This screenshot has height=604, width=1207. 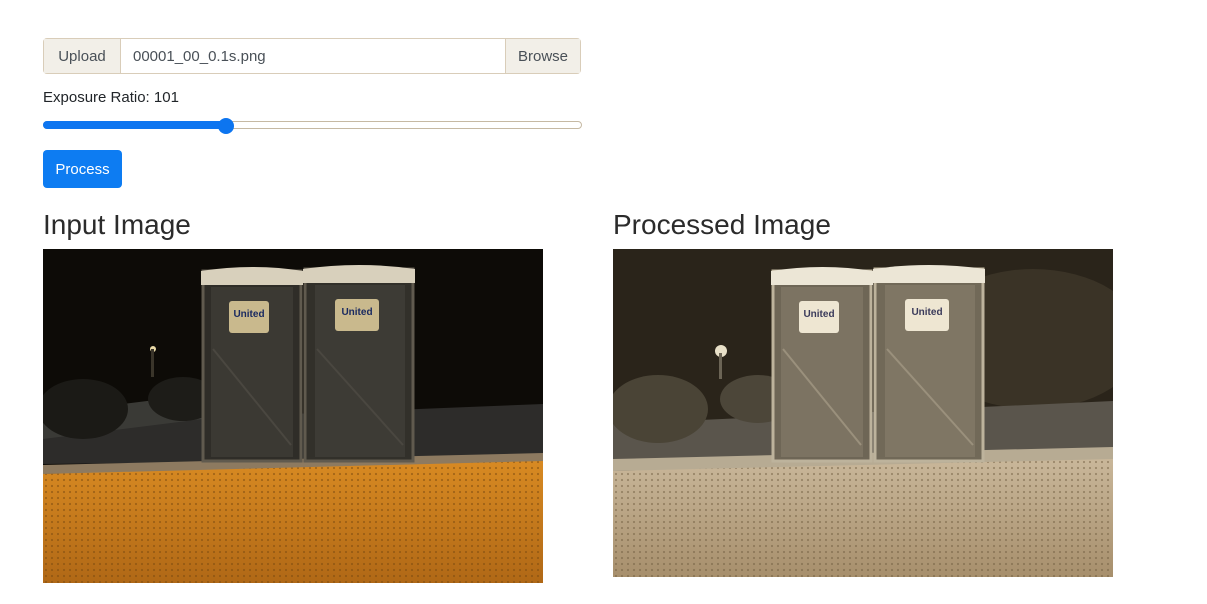 I want to click on process-button: Process, so click(x=82, y=169).